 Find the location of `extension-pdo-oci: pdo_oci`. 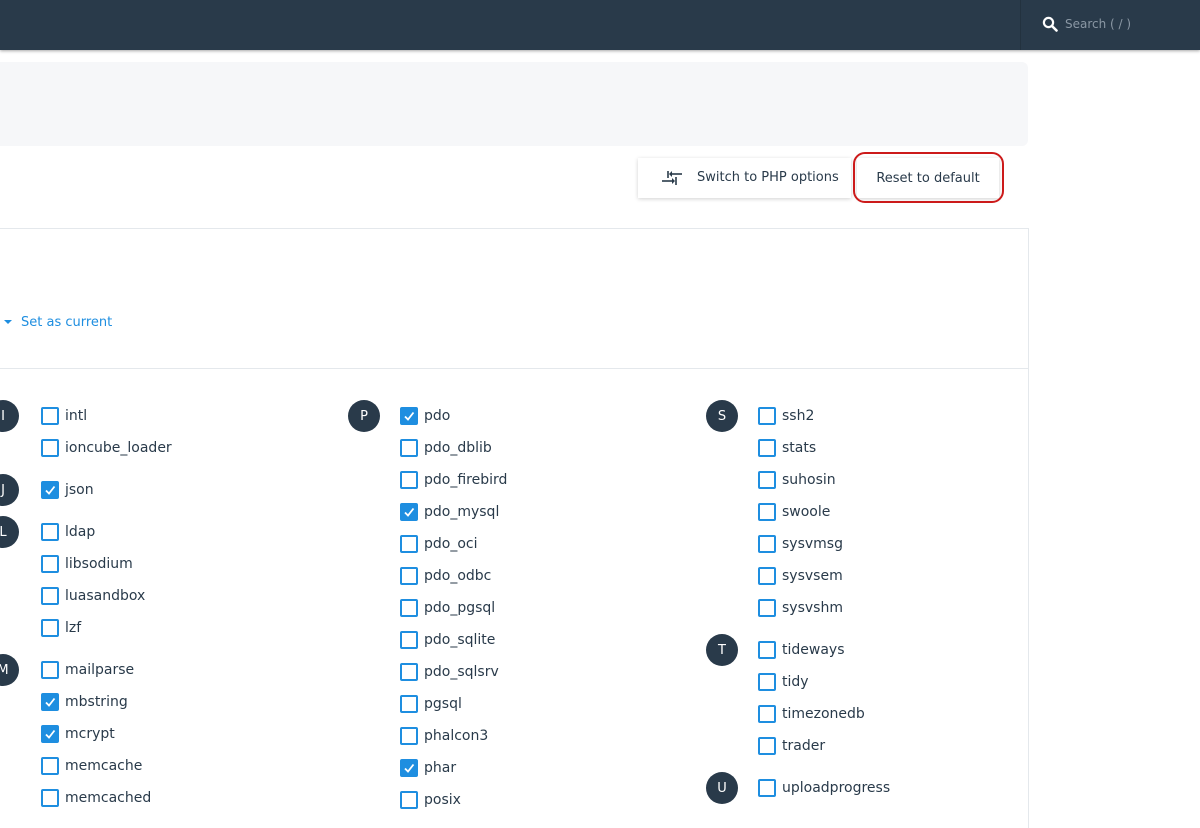

extension-pdo-oci: pdo_oci is located at coordinates (439, 544).